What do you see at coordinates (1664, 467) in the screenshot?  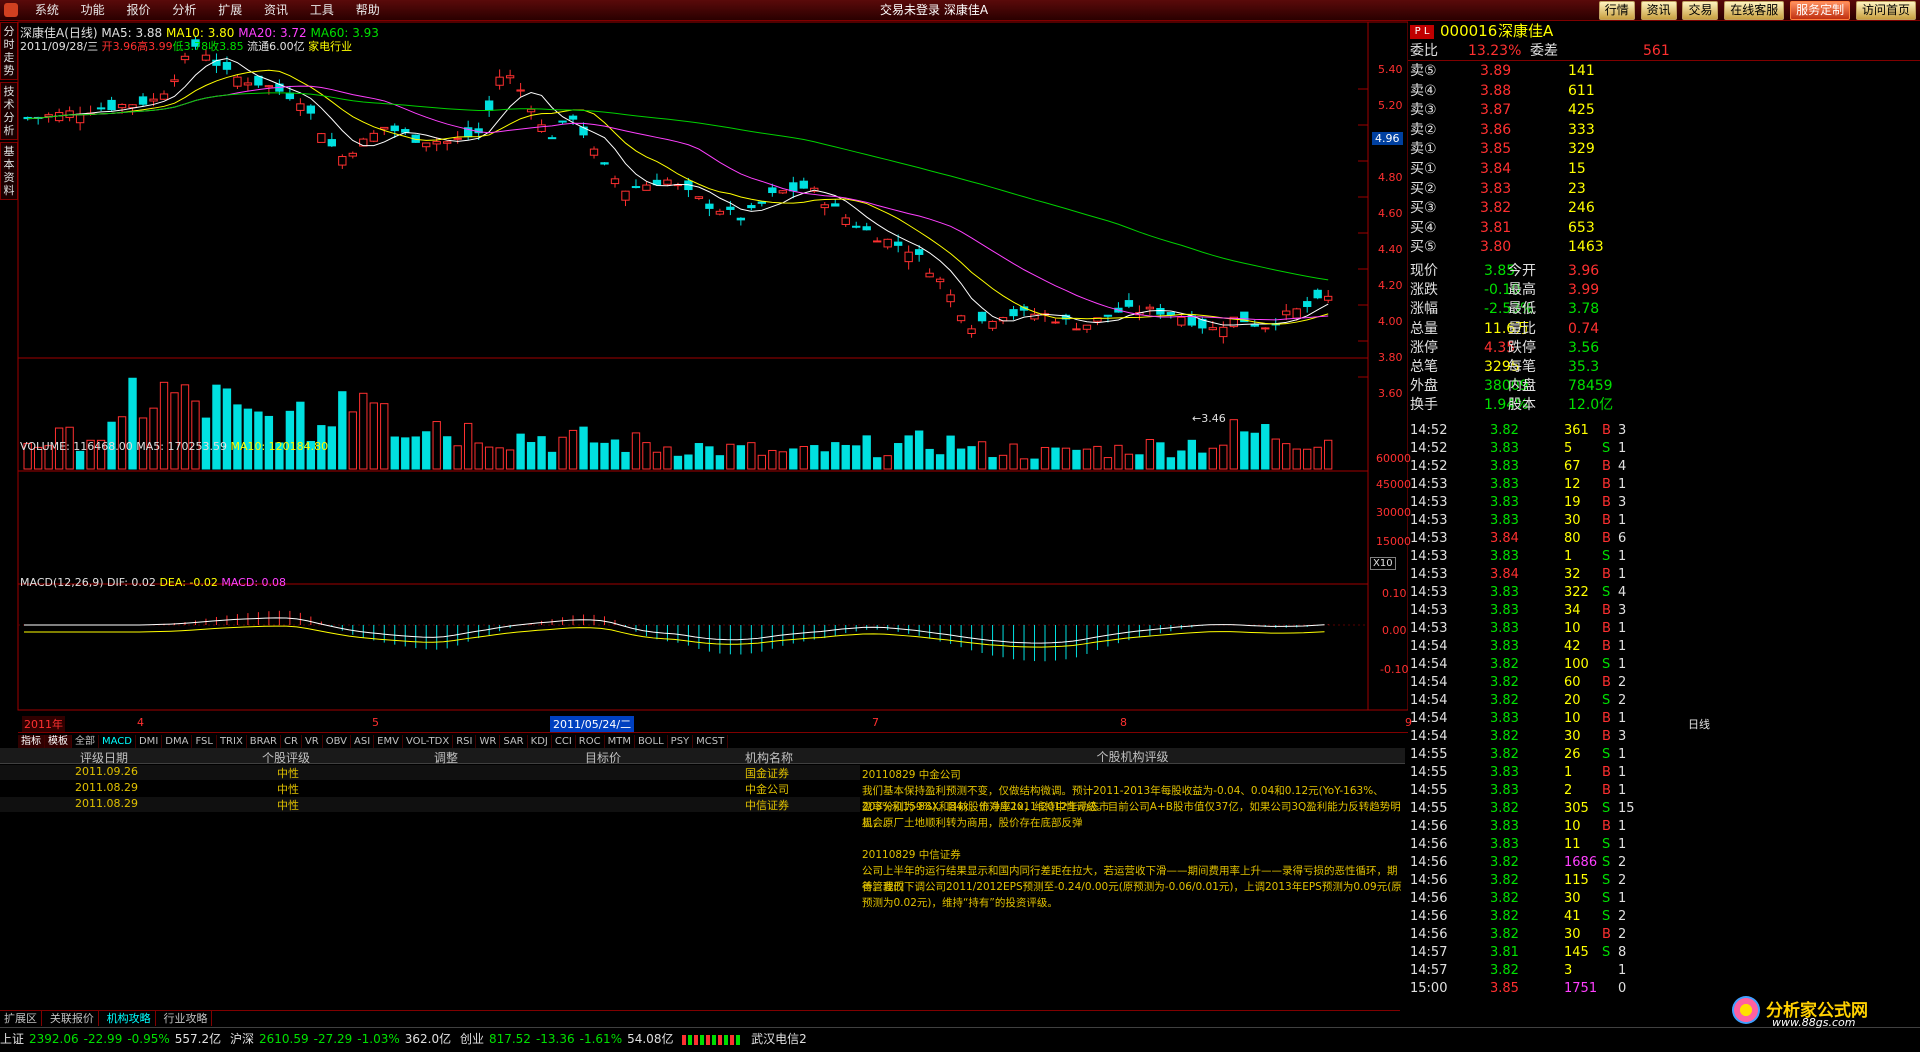 I see `list-item: 14:52 3.83 67 B 4` at bounding box center [1664, 467].